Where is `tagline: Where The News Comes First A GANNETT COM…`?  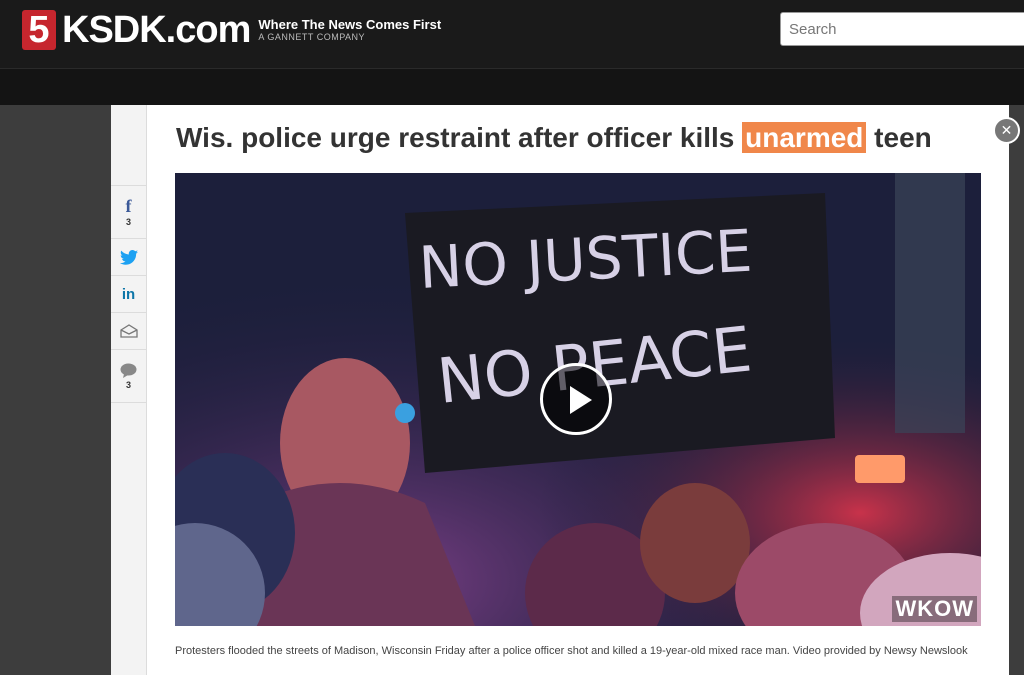 tagline: Where The News Comes First A GANNETT COM… is located at coordinates (349, 30).